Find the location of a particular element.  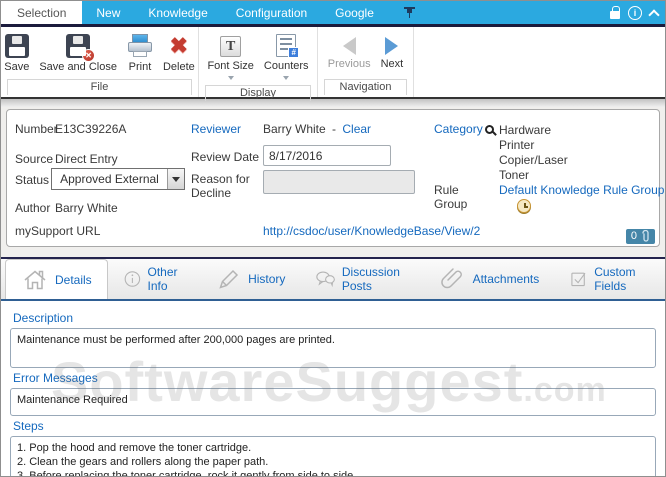

status-dropdown: Approved External is located at coordinates (118, 179).